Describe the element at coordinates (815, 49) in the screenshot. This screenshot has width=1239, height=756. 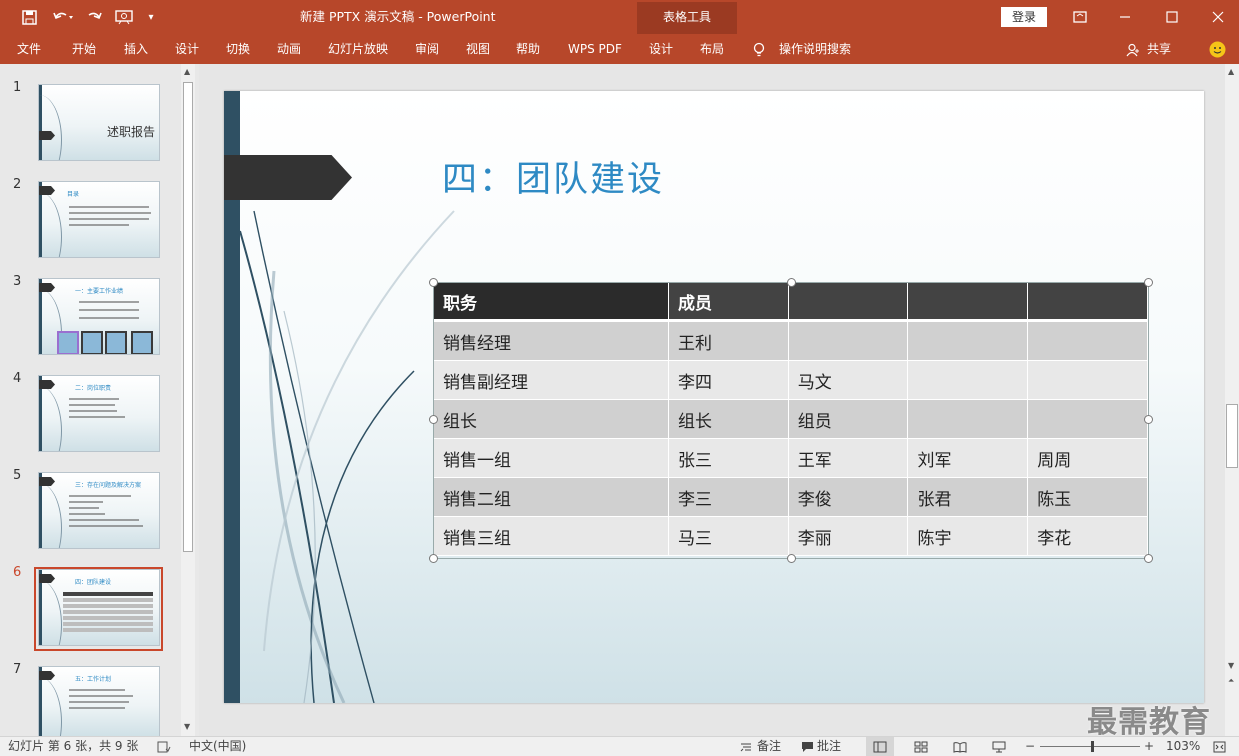
I see `tell-me-search: 操作说明搜索` at that location.